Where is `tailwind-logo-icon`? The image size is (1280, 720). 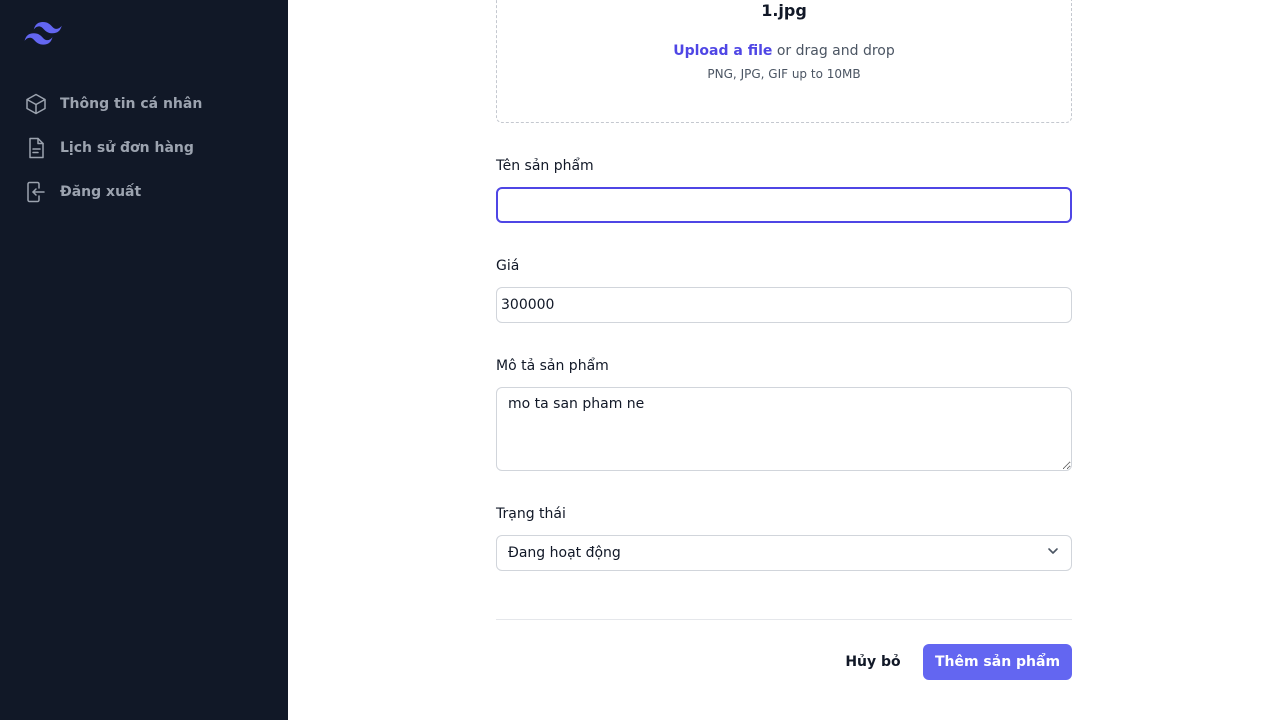 tailwind-logo-icon is located at coordinates (43, 32).